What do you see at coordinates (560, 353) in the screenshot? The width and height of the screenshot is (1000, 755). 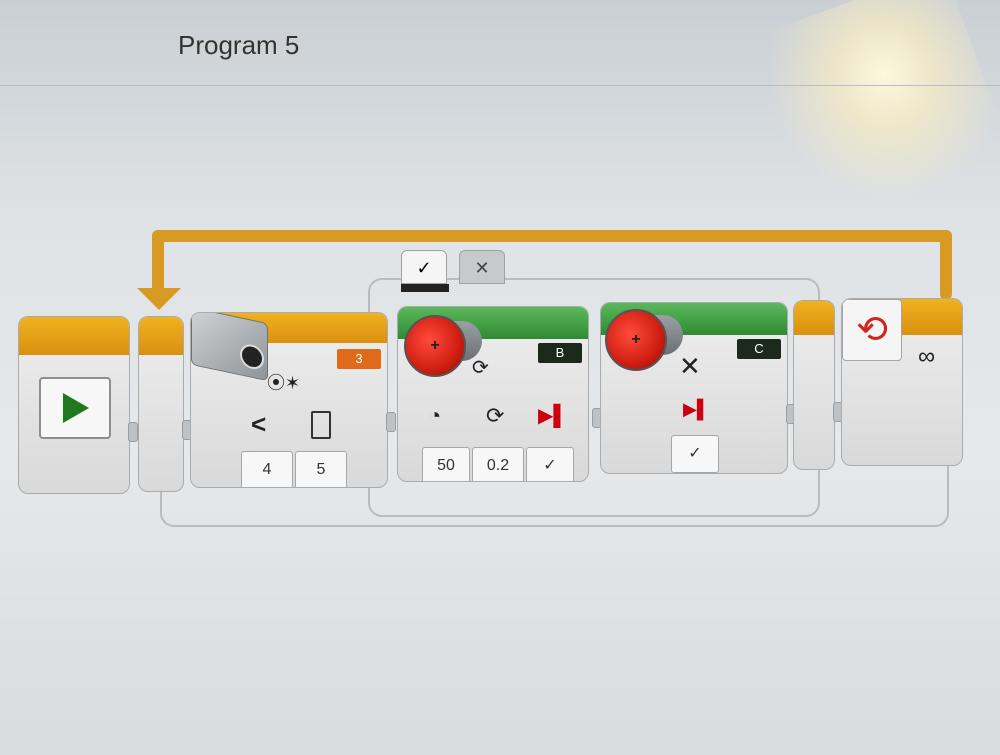 I see `port-label: B` at bounding box center [560, 353].